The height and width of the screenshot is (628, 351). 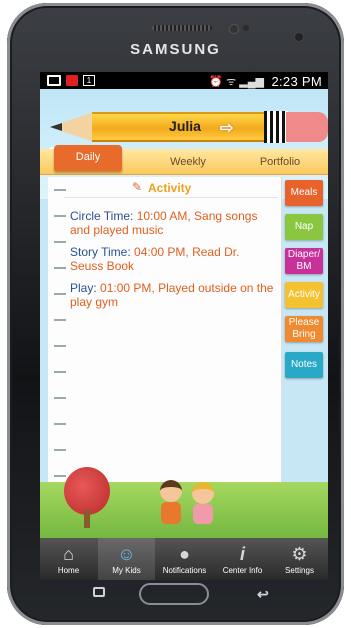 I want to click on activity-button: Activity, so click(x=304, y=295).